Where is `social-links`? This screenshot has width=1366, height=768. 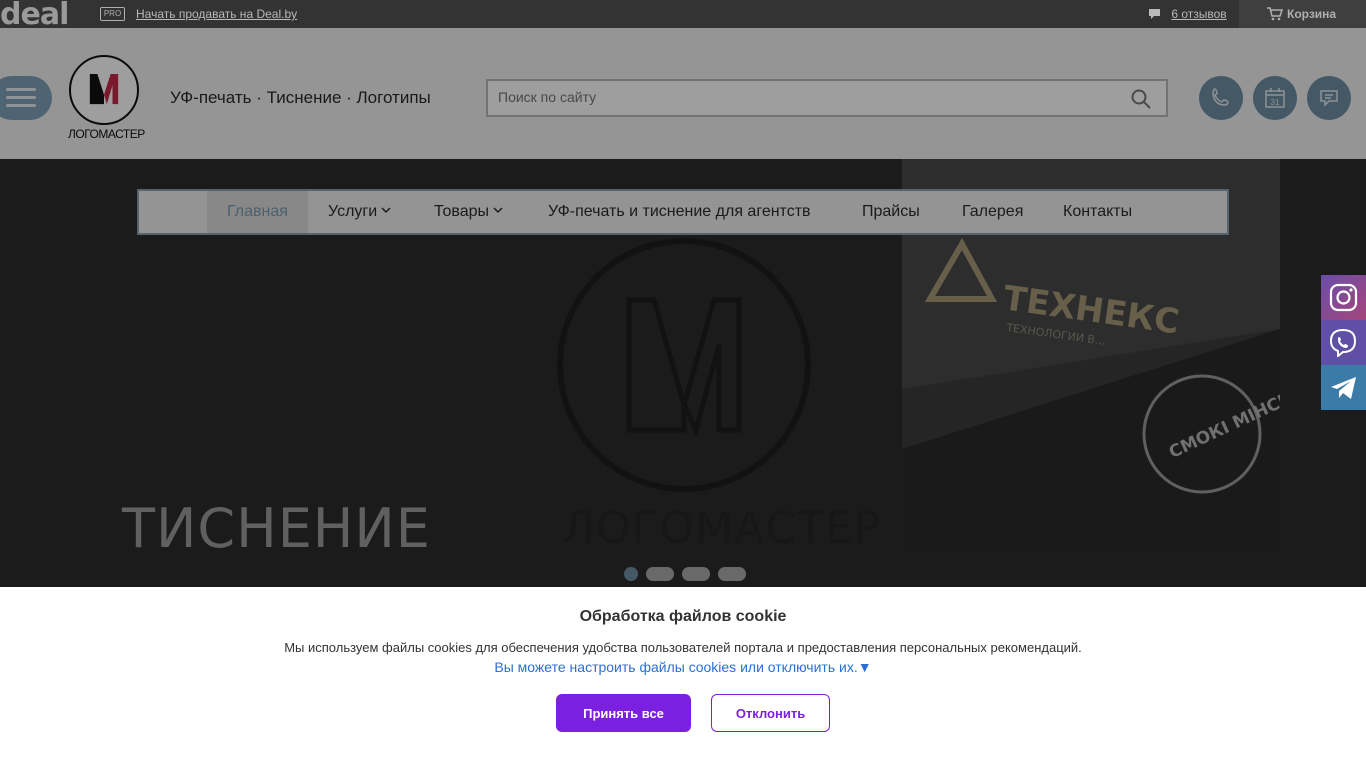
social-links is located at coordinates (1343, 342).